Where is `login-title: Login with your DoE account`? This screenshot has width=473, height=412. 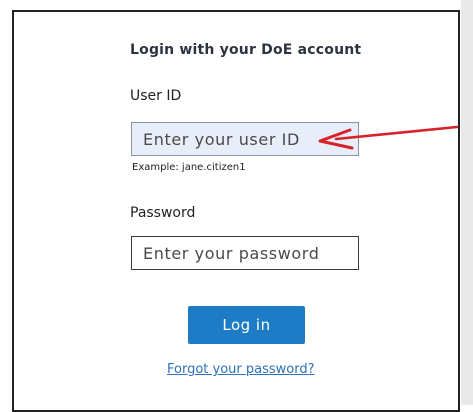
login-title: Login with your DoE account is located at coordinates (246, 50).